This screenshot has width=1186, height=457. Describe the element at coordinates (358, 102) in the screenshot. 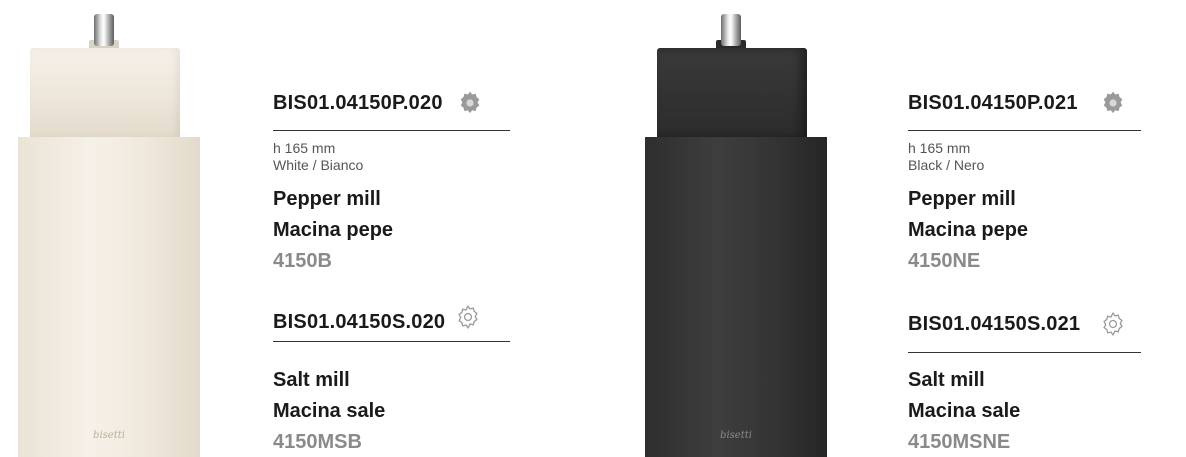

I see `pepper-code: BIS01.04150P.020` at that location.